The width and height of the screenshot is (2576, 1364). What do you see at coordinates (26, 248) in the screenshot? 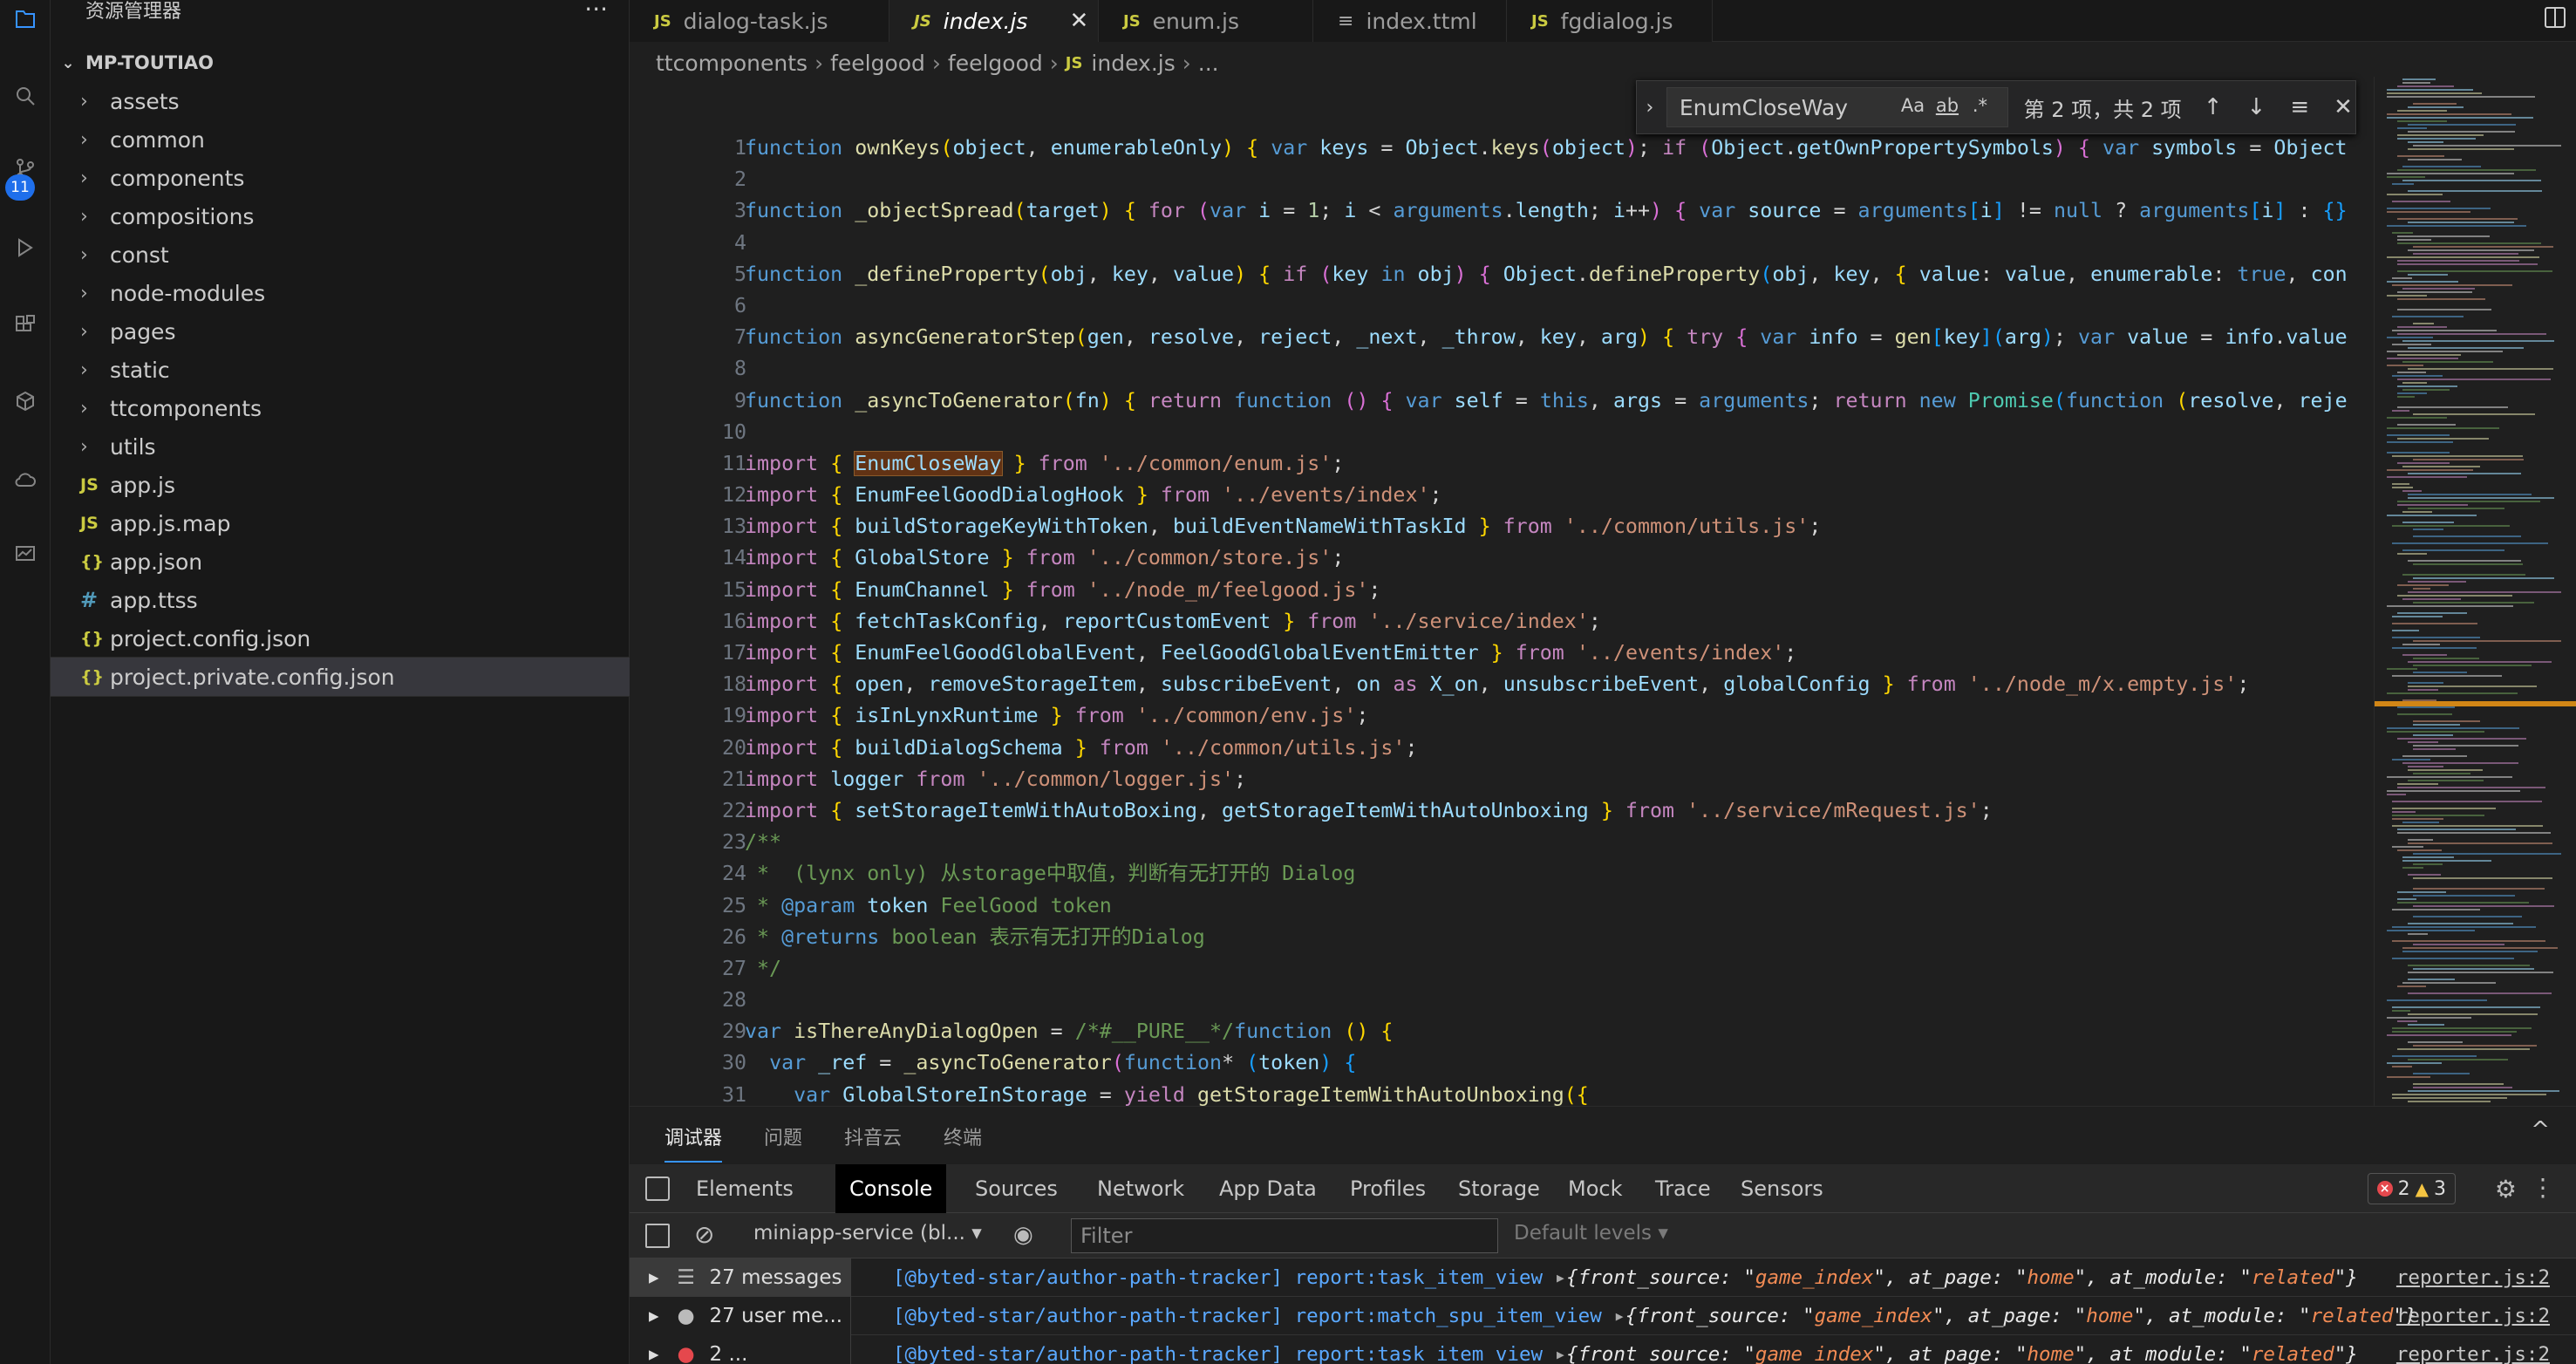
I see `run-debug-icon` at bounding box center [26, 248].